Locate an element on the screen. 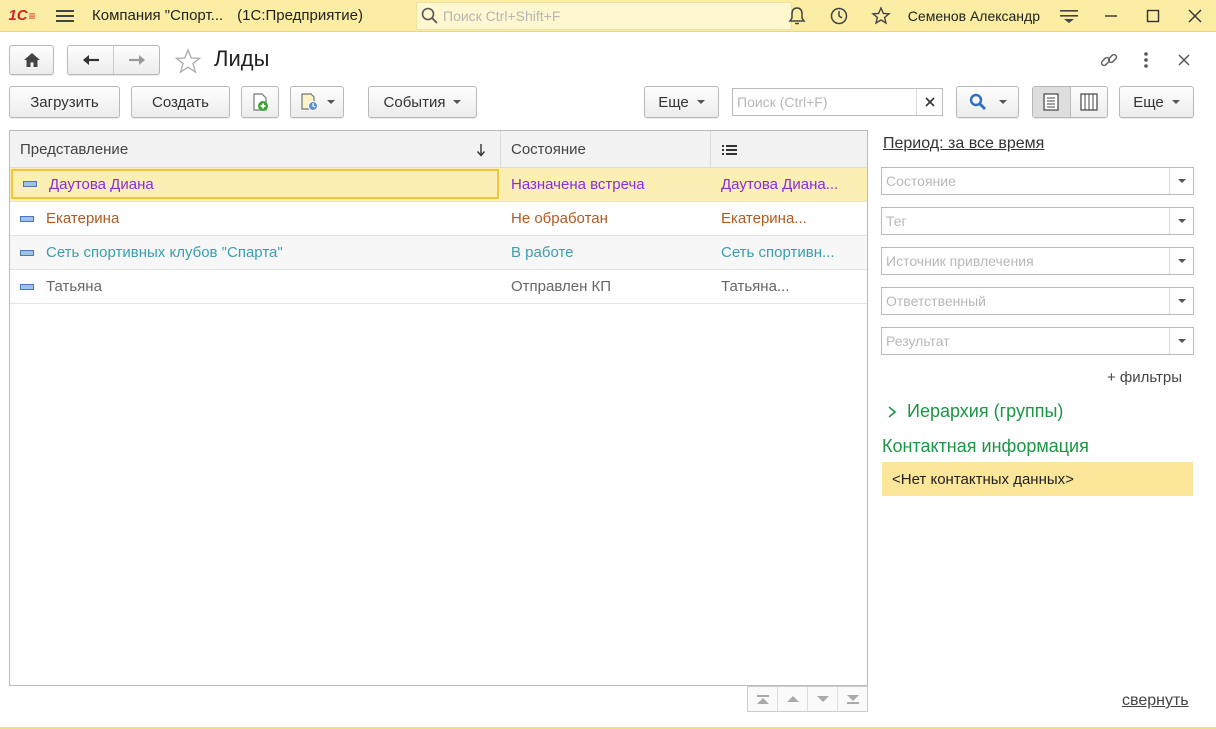  cell-name: Татьяна is located at coordinates (255, 286).